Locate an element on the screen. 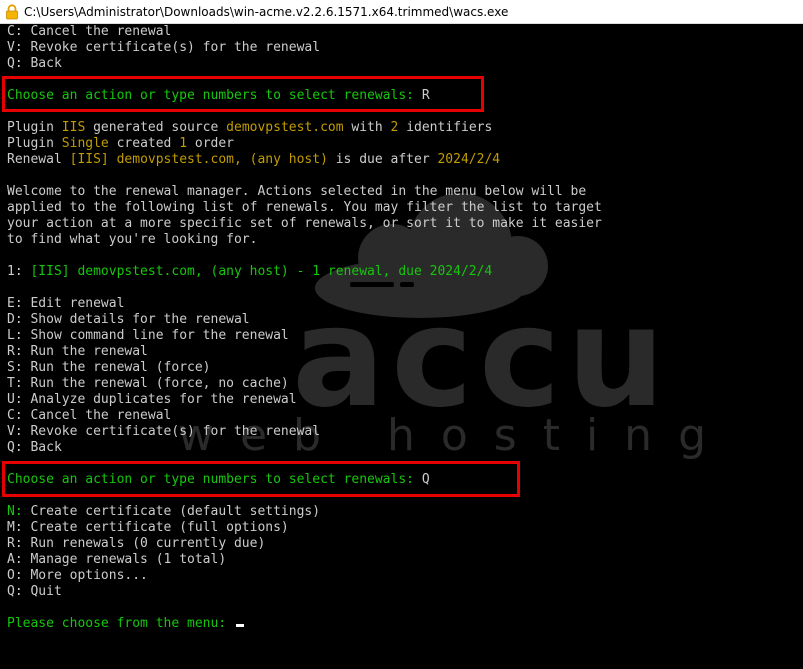  lock-icon is located at coordinates (12, 12).